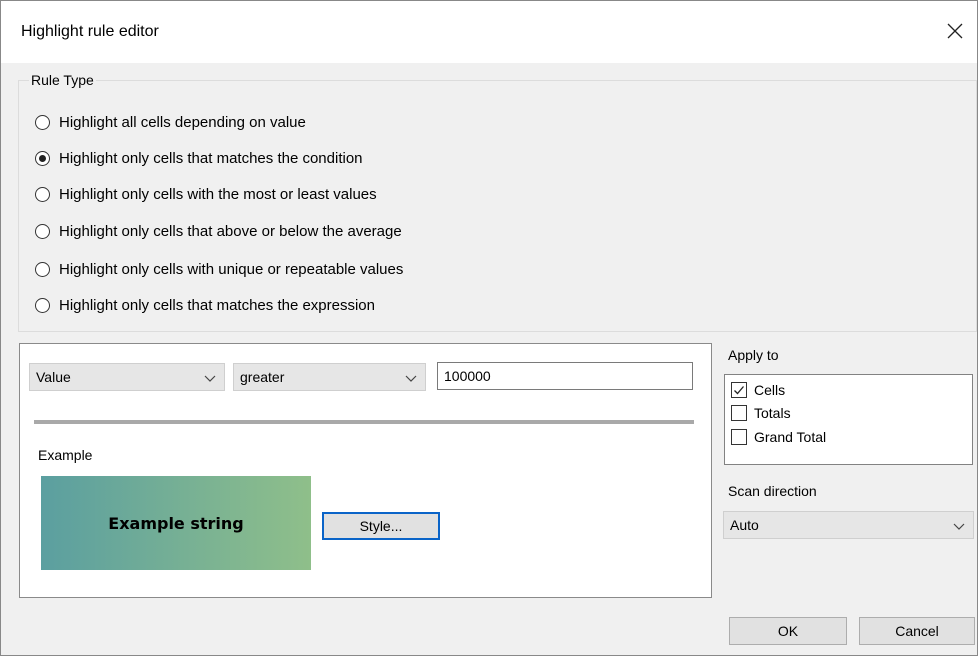  I want to click on checkbox-checked, so click(739, 390).